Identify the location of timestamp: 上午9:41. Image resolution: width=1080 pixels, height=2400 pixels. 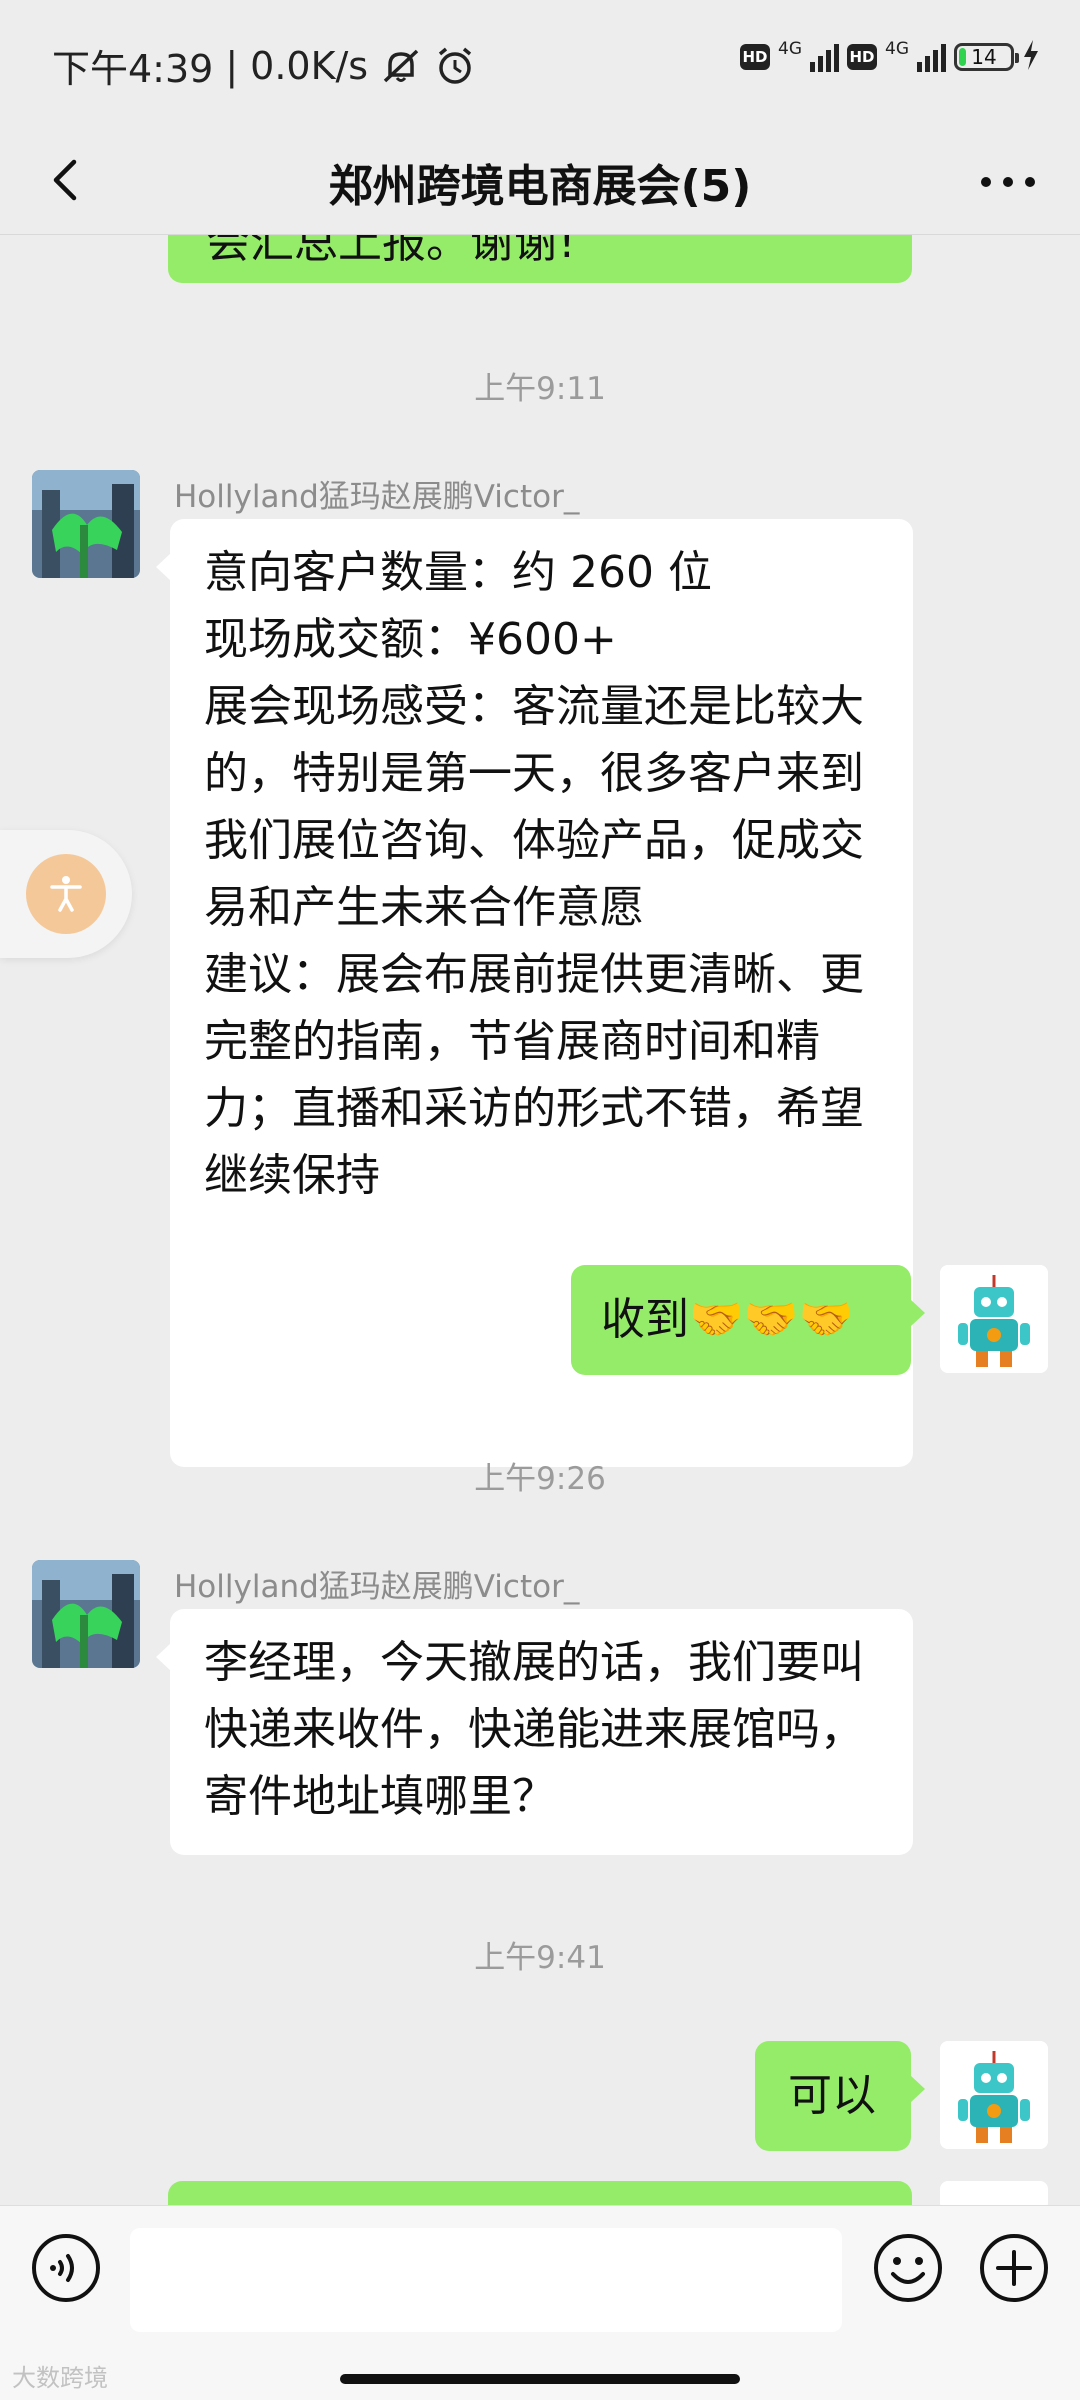
(540, 1958).